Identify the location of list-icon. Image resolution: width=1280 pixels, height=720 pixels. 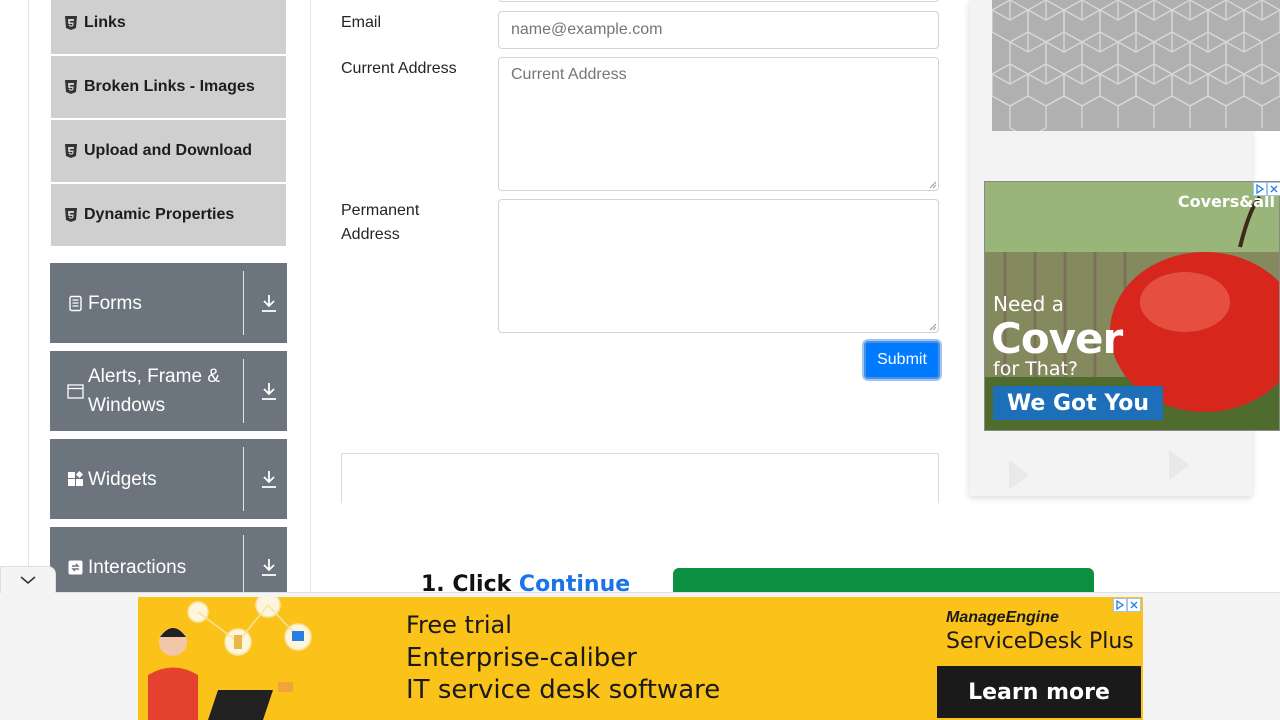
(75, 303).